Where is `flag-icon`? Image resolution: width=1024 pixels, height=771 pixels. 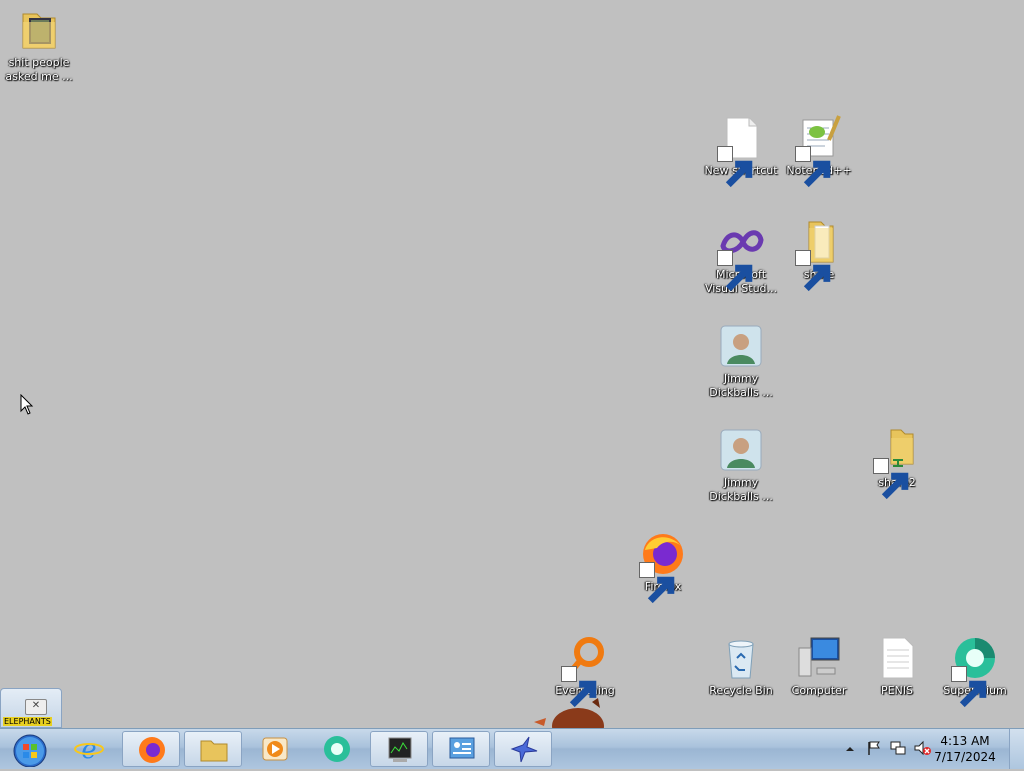 flag-icon is located at coordinates (874, 748).